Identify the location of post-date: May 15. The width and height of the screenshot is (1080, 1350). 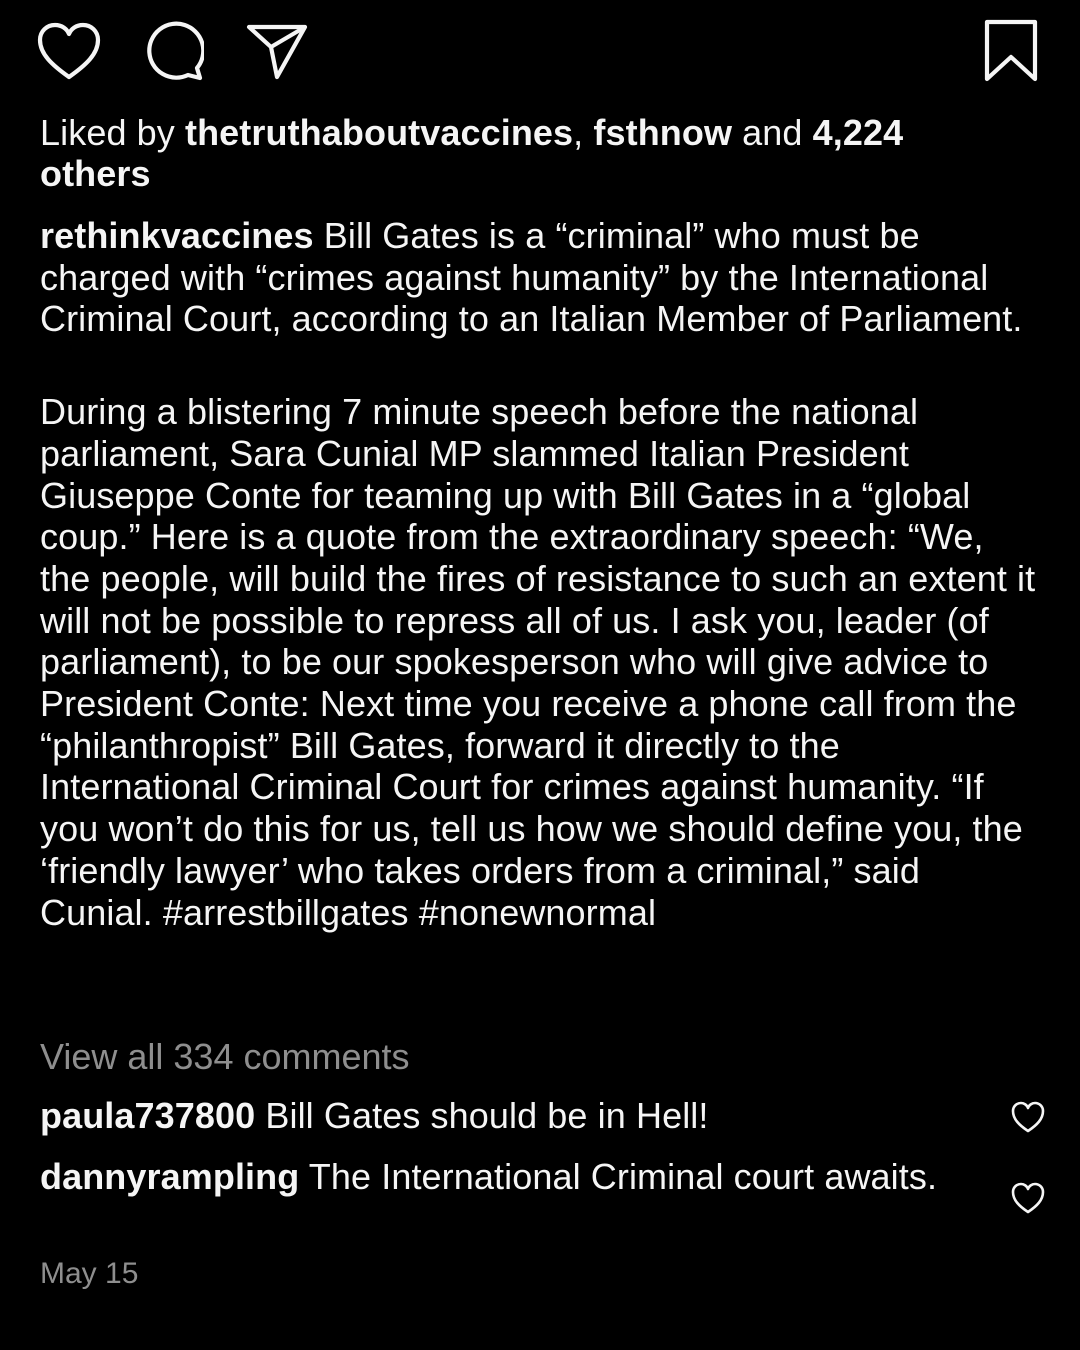
(89, 1273).